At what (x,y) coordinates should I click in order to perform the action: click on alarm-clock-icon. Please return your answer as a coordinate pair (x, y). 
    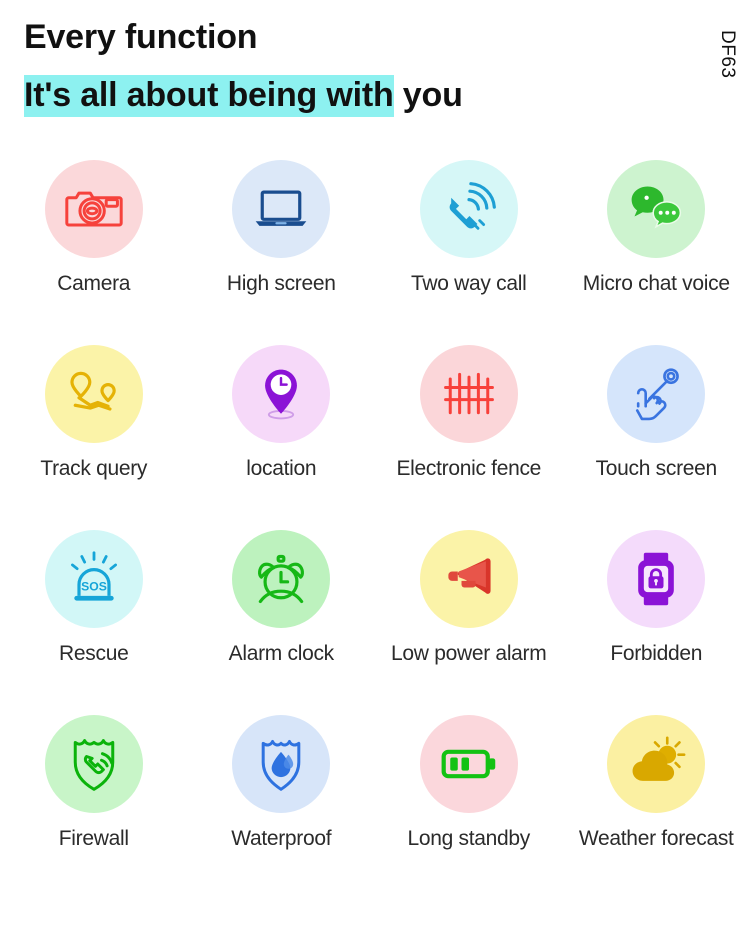
    Looking at the image, I should click on (281, 579).